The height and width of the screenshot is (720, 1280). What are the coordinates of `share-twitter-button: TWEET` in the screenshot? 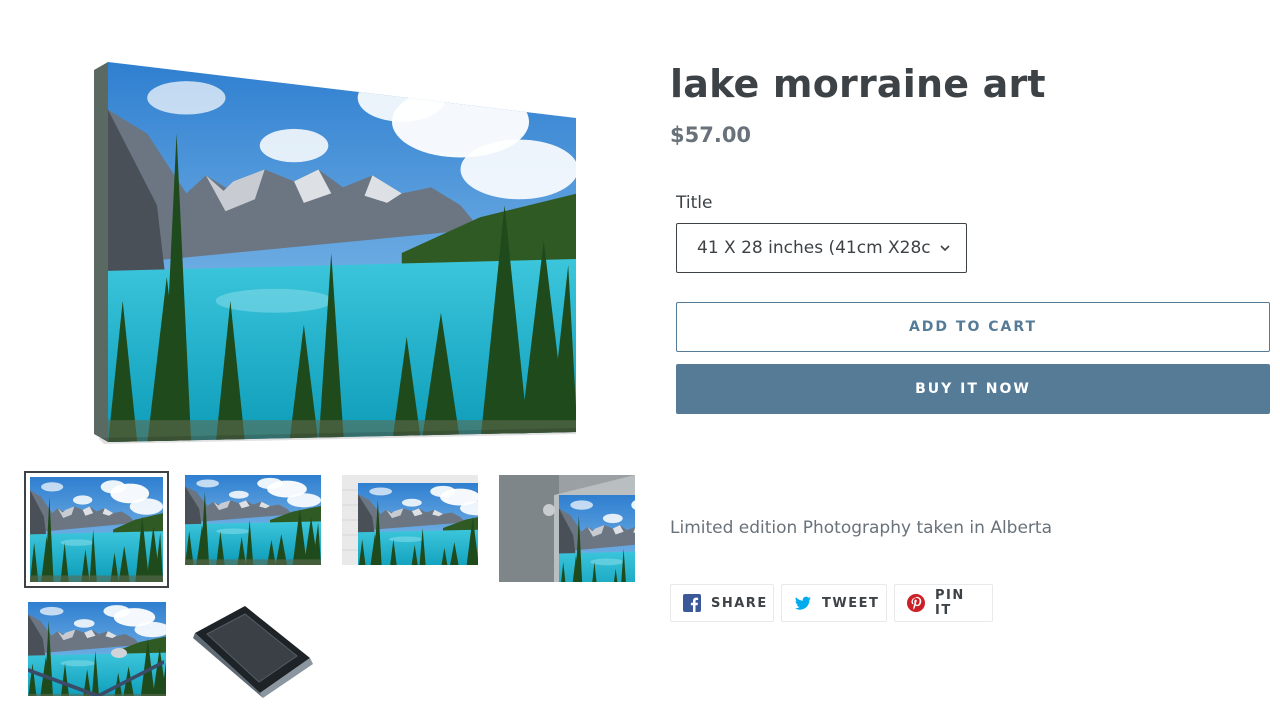 It's located at (834, 603).